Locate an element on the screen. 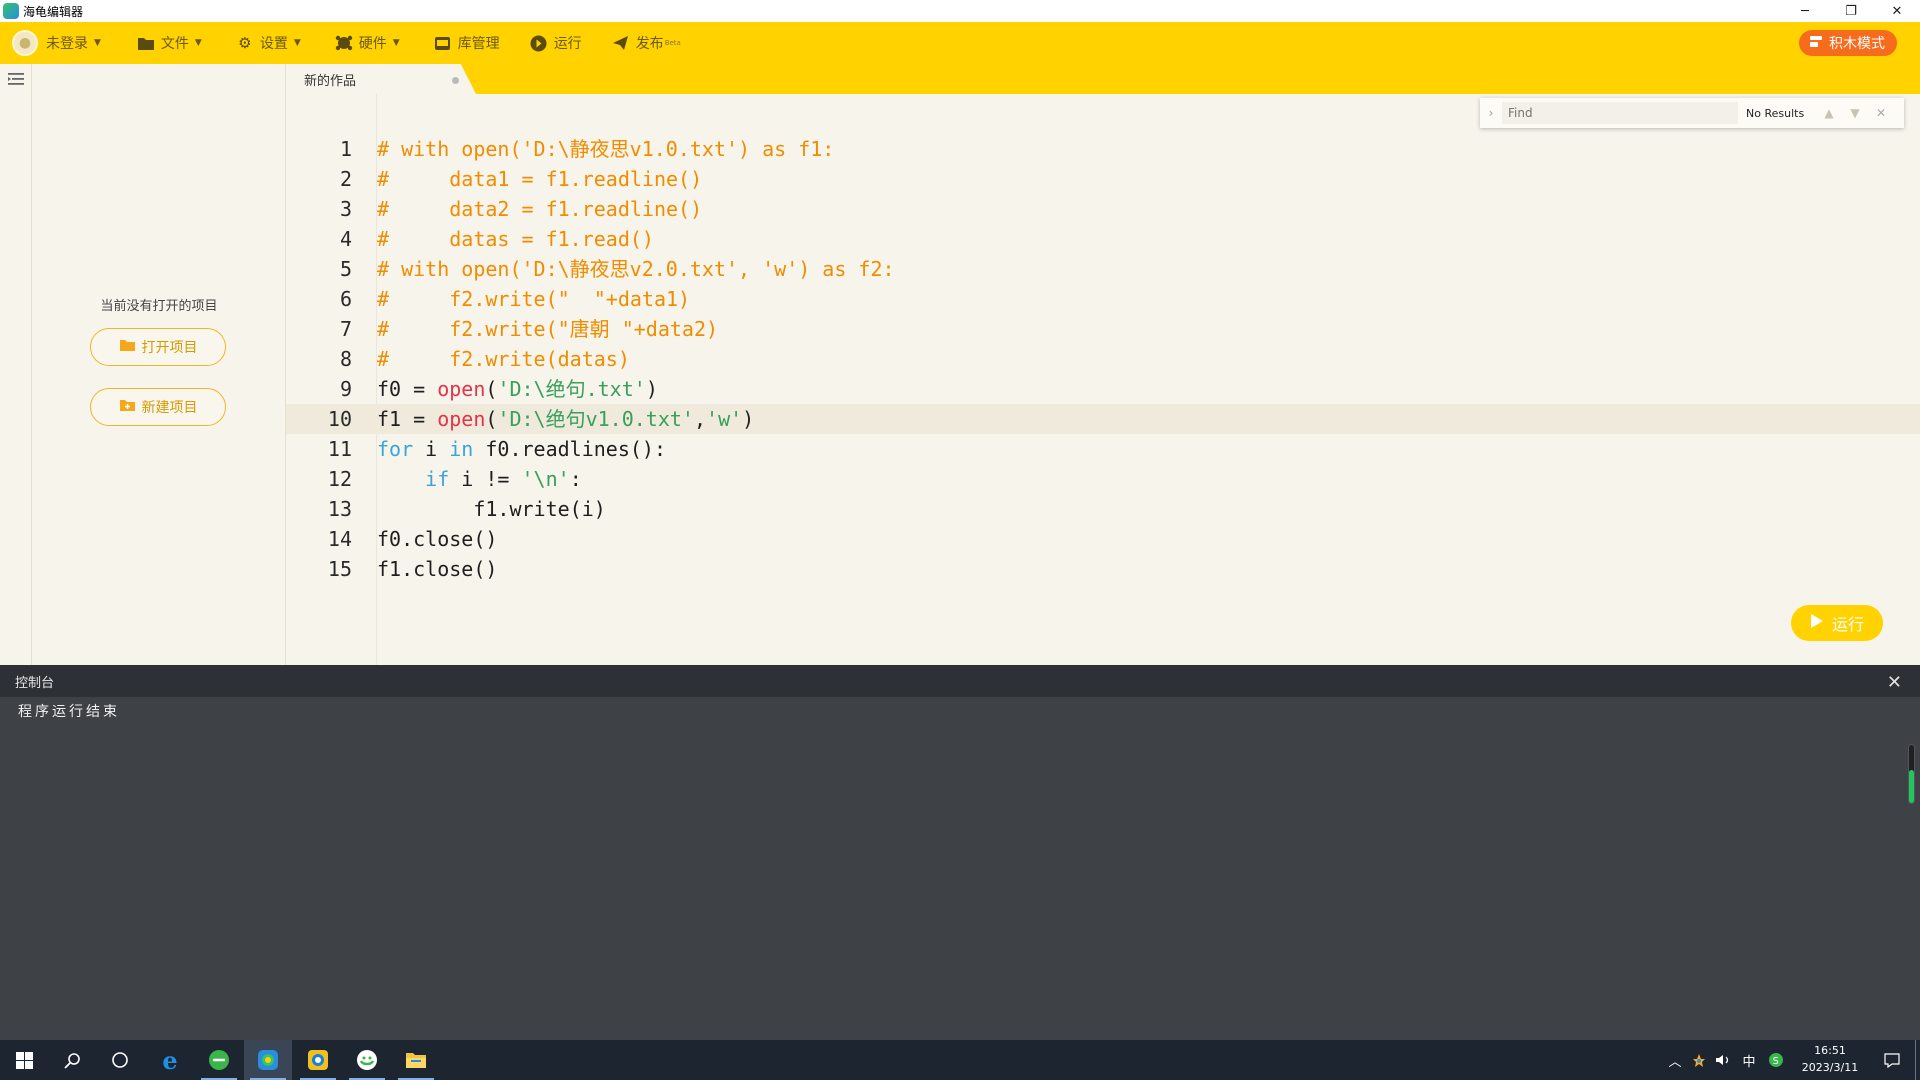 The width and height of the screenshot is (1920, 1080). volume-icon is located at coordinates (1723, 1060).